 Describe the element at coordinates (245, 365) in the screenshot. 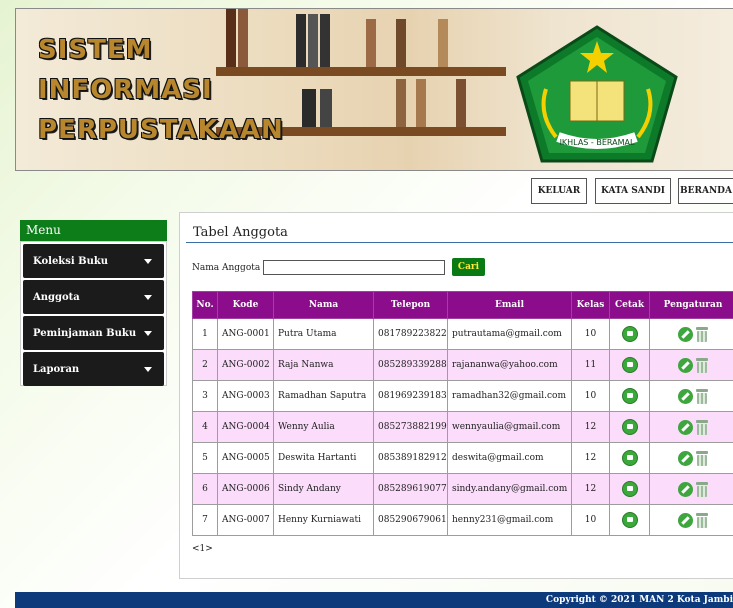

I see `cell-kode: ANG-0002` at that location.